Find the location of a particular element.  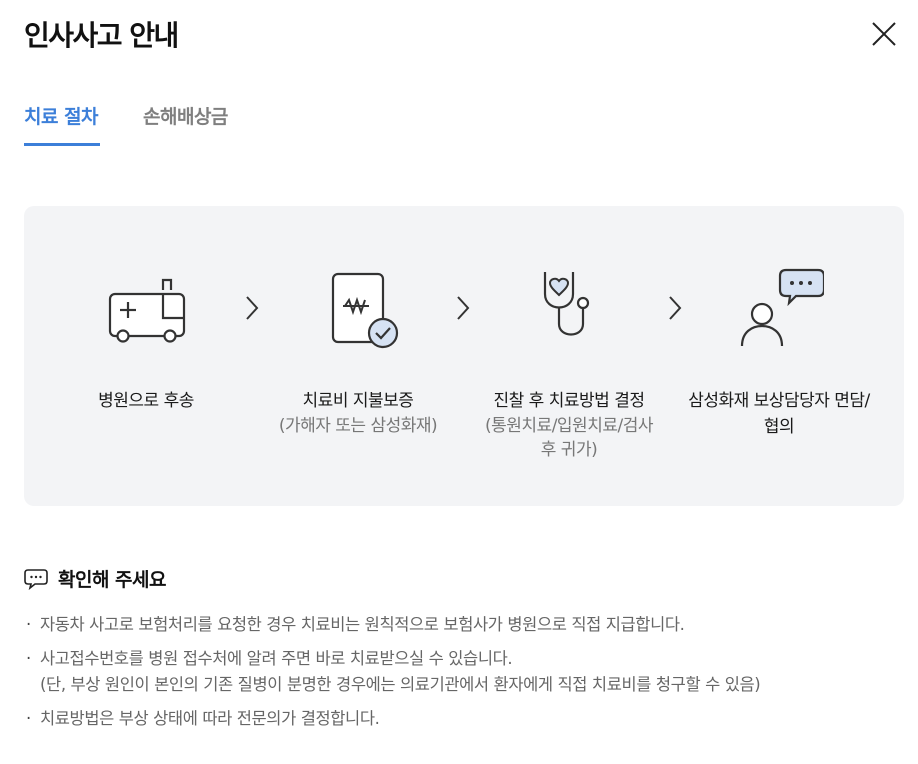

step-sub: (가해자 또는 삼성화재) is located at coordinates (358, 426).